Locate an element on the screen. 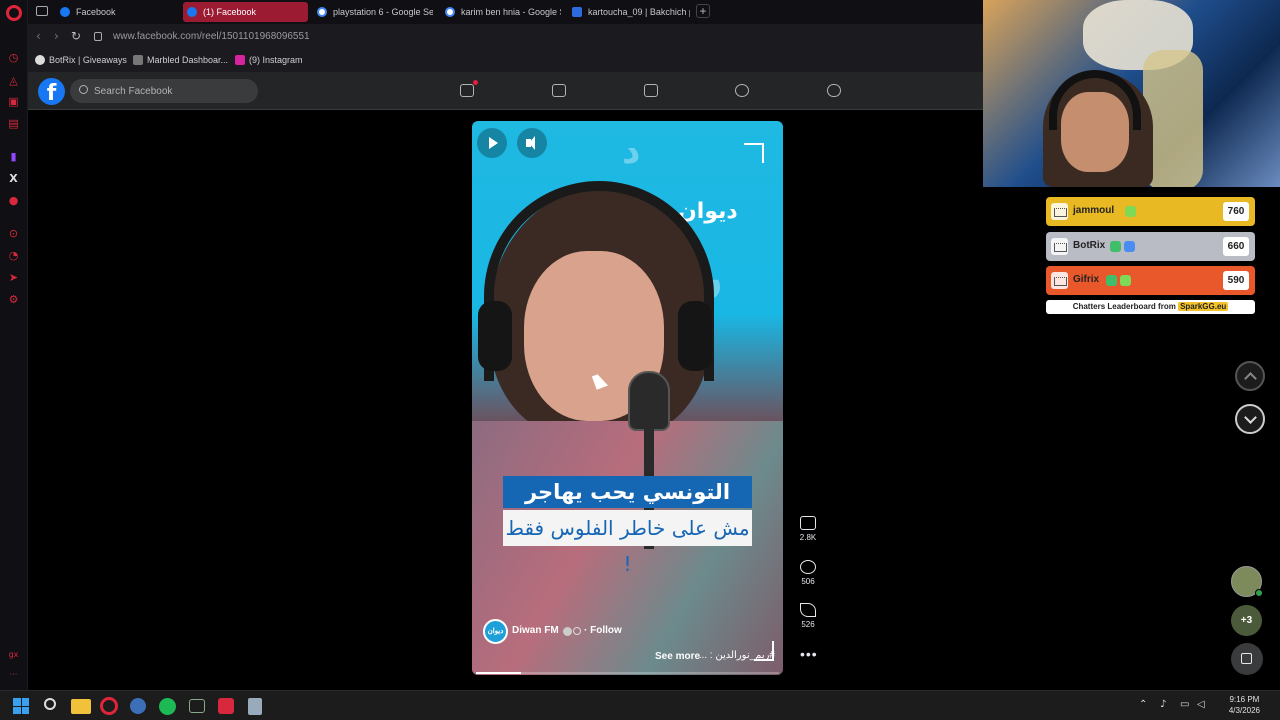 The height and width of the screenshot is (720, 1280). play-button is located at coordinates (492, 143).